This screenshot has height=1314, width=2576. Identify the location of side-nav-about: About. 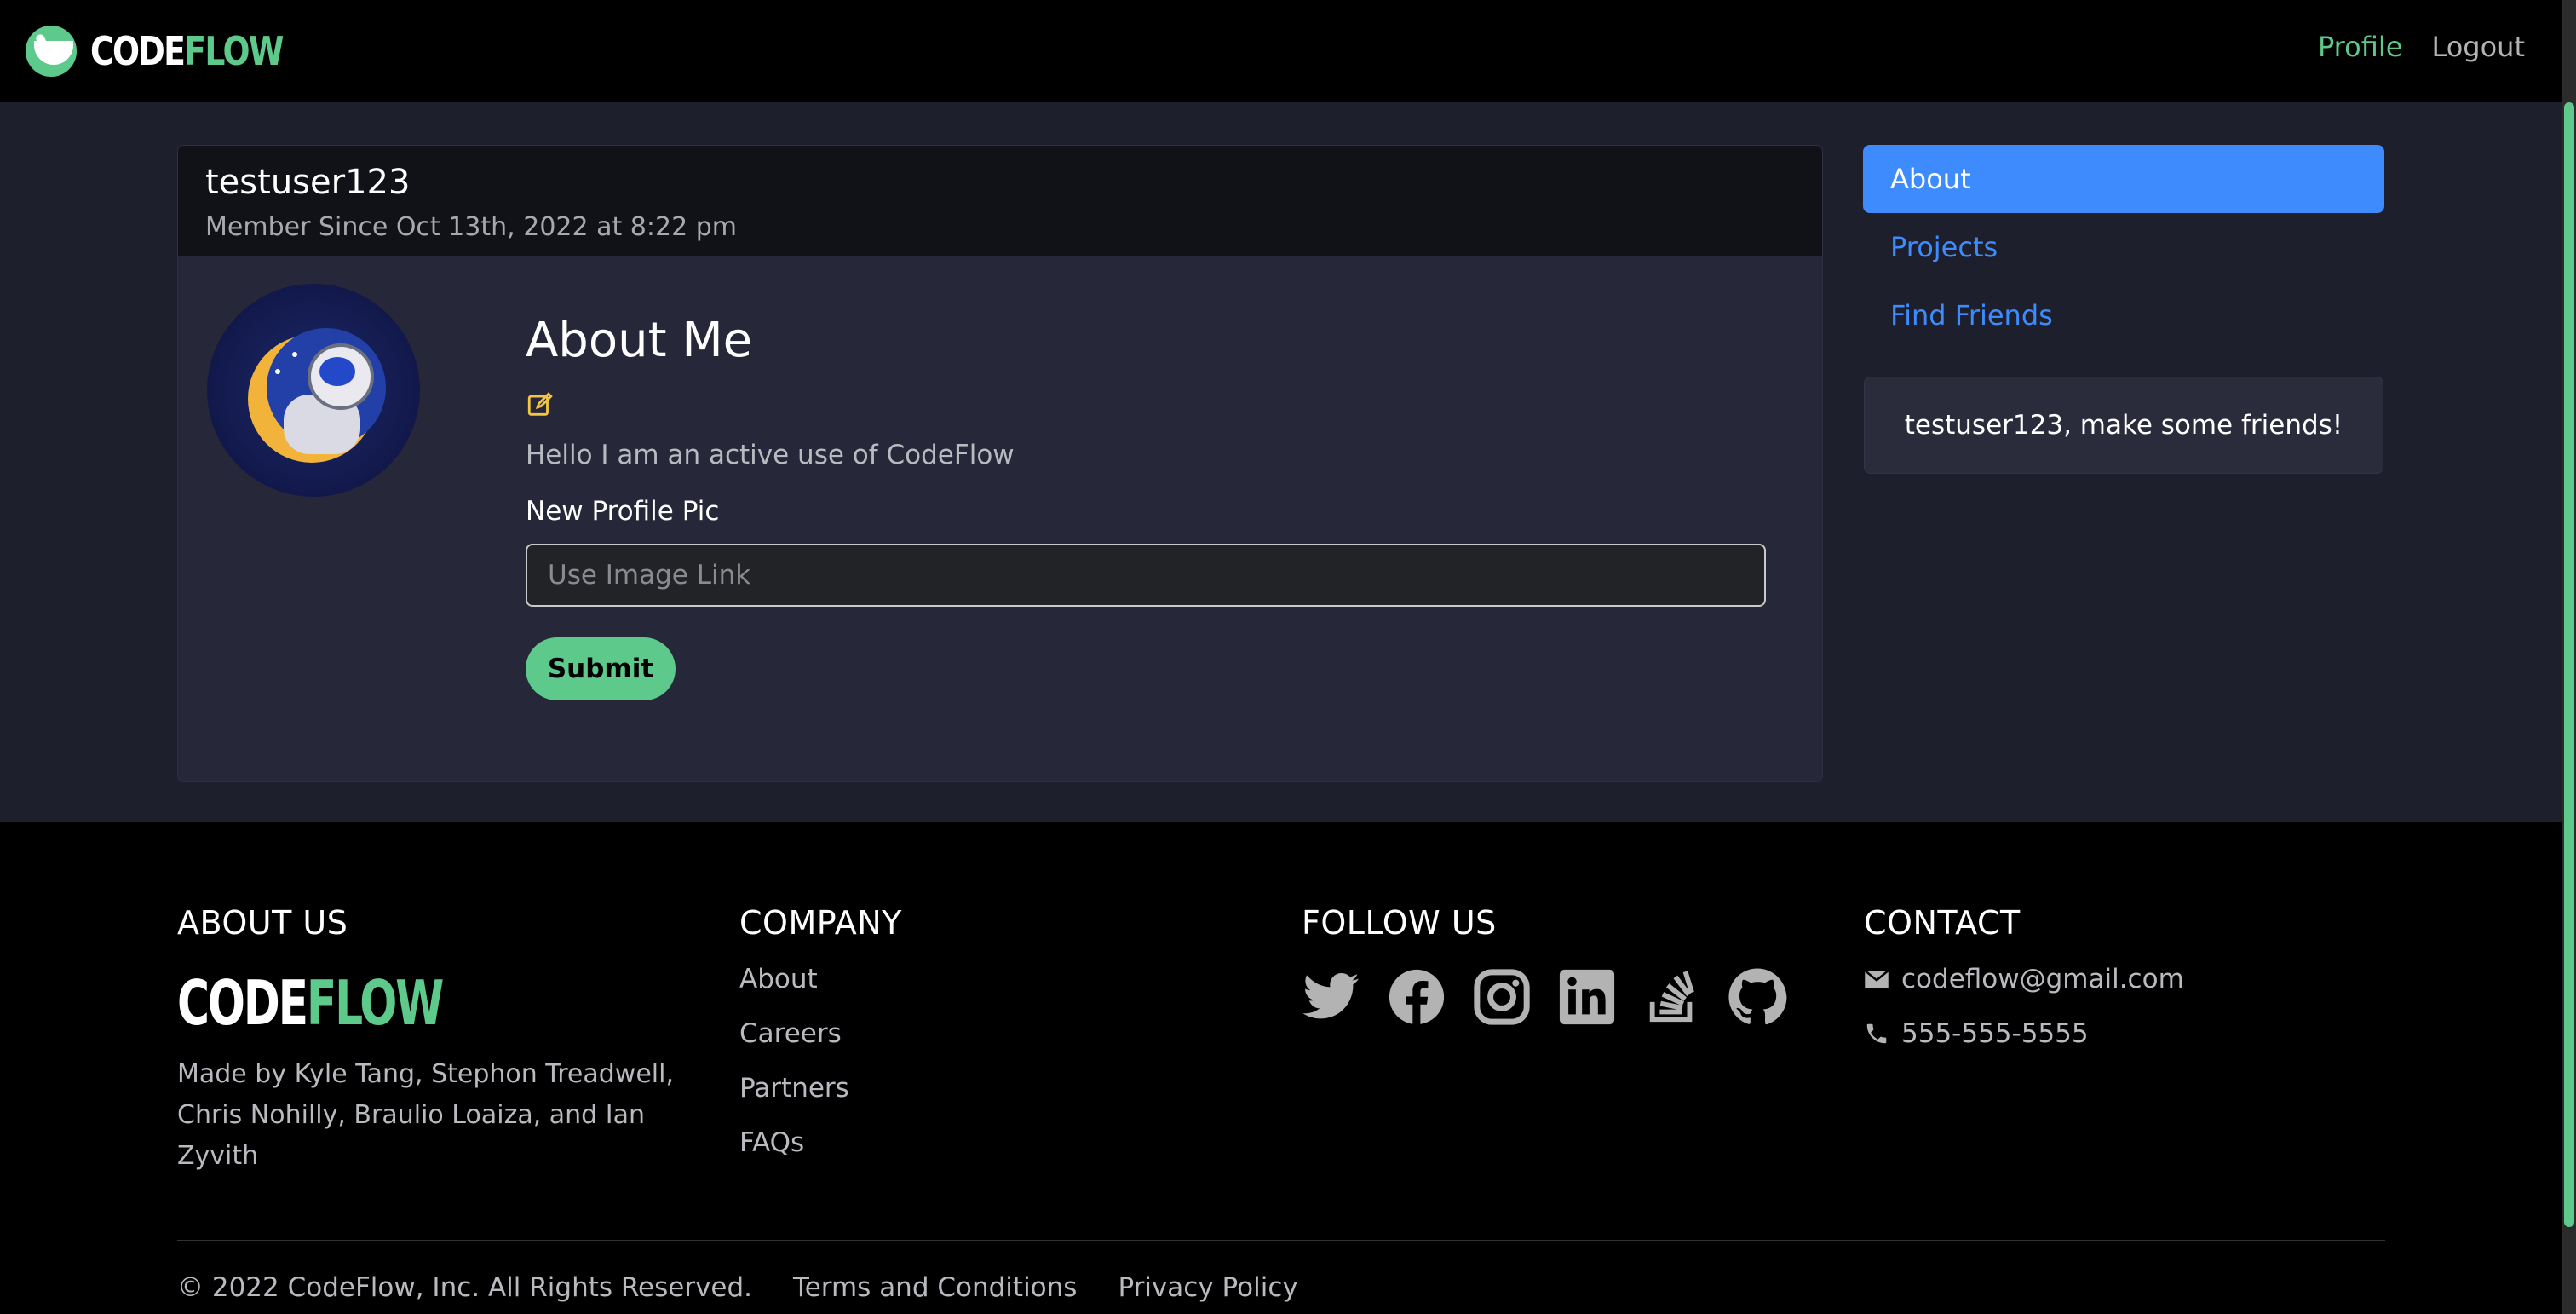
(2123, 179).